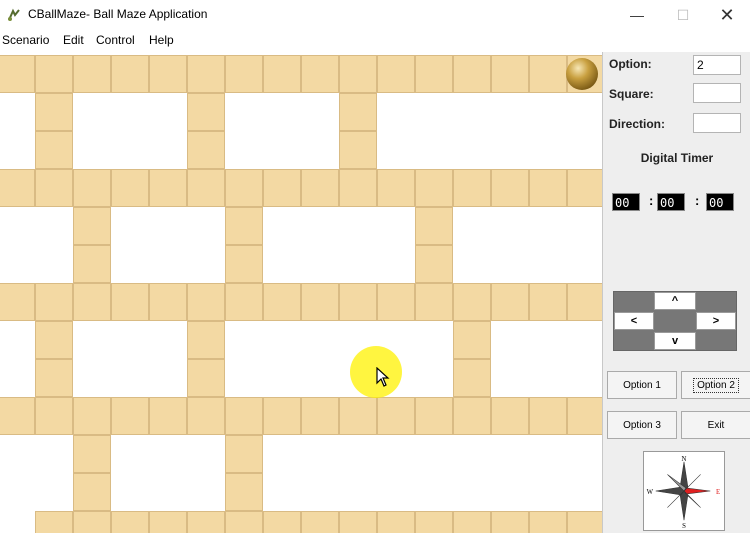 The width and height of the screenshot is (750, 533). I want to click on square-label: Square:, so click(631, 94).